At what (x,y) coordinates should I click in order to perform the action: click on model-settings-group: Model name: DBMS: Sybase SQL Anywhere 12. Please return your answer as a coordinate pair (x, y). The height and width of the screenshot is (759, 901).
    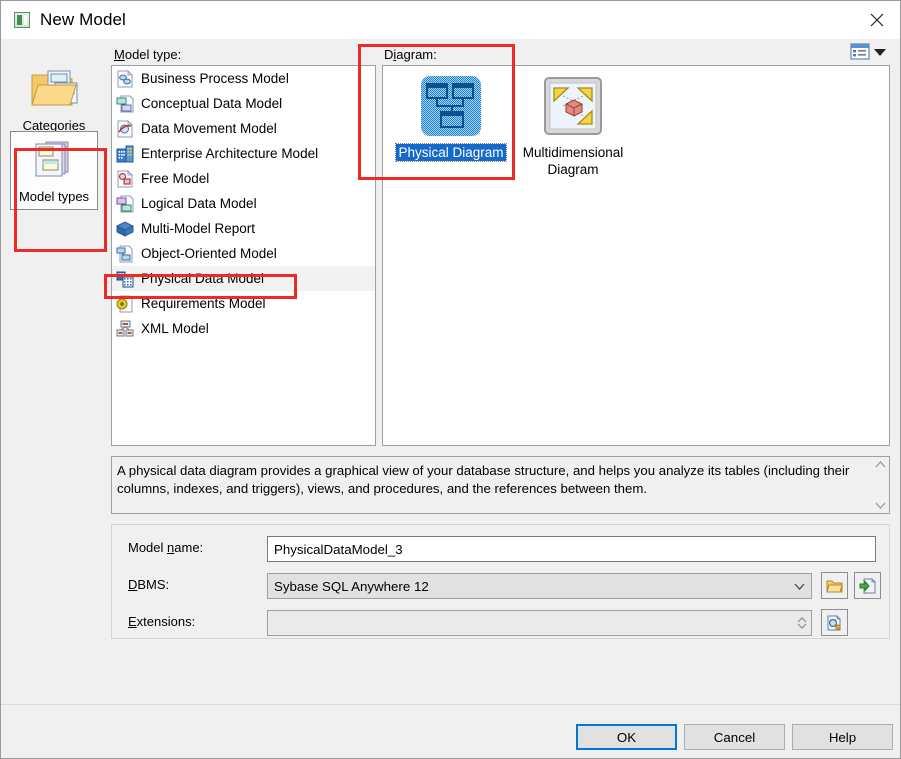
    Looking at the image, I should click on (500, 581).